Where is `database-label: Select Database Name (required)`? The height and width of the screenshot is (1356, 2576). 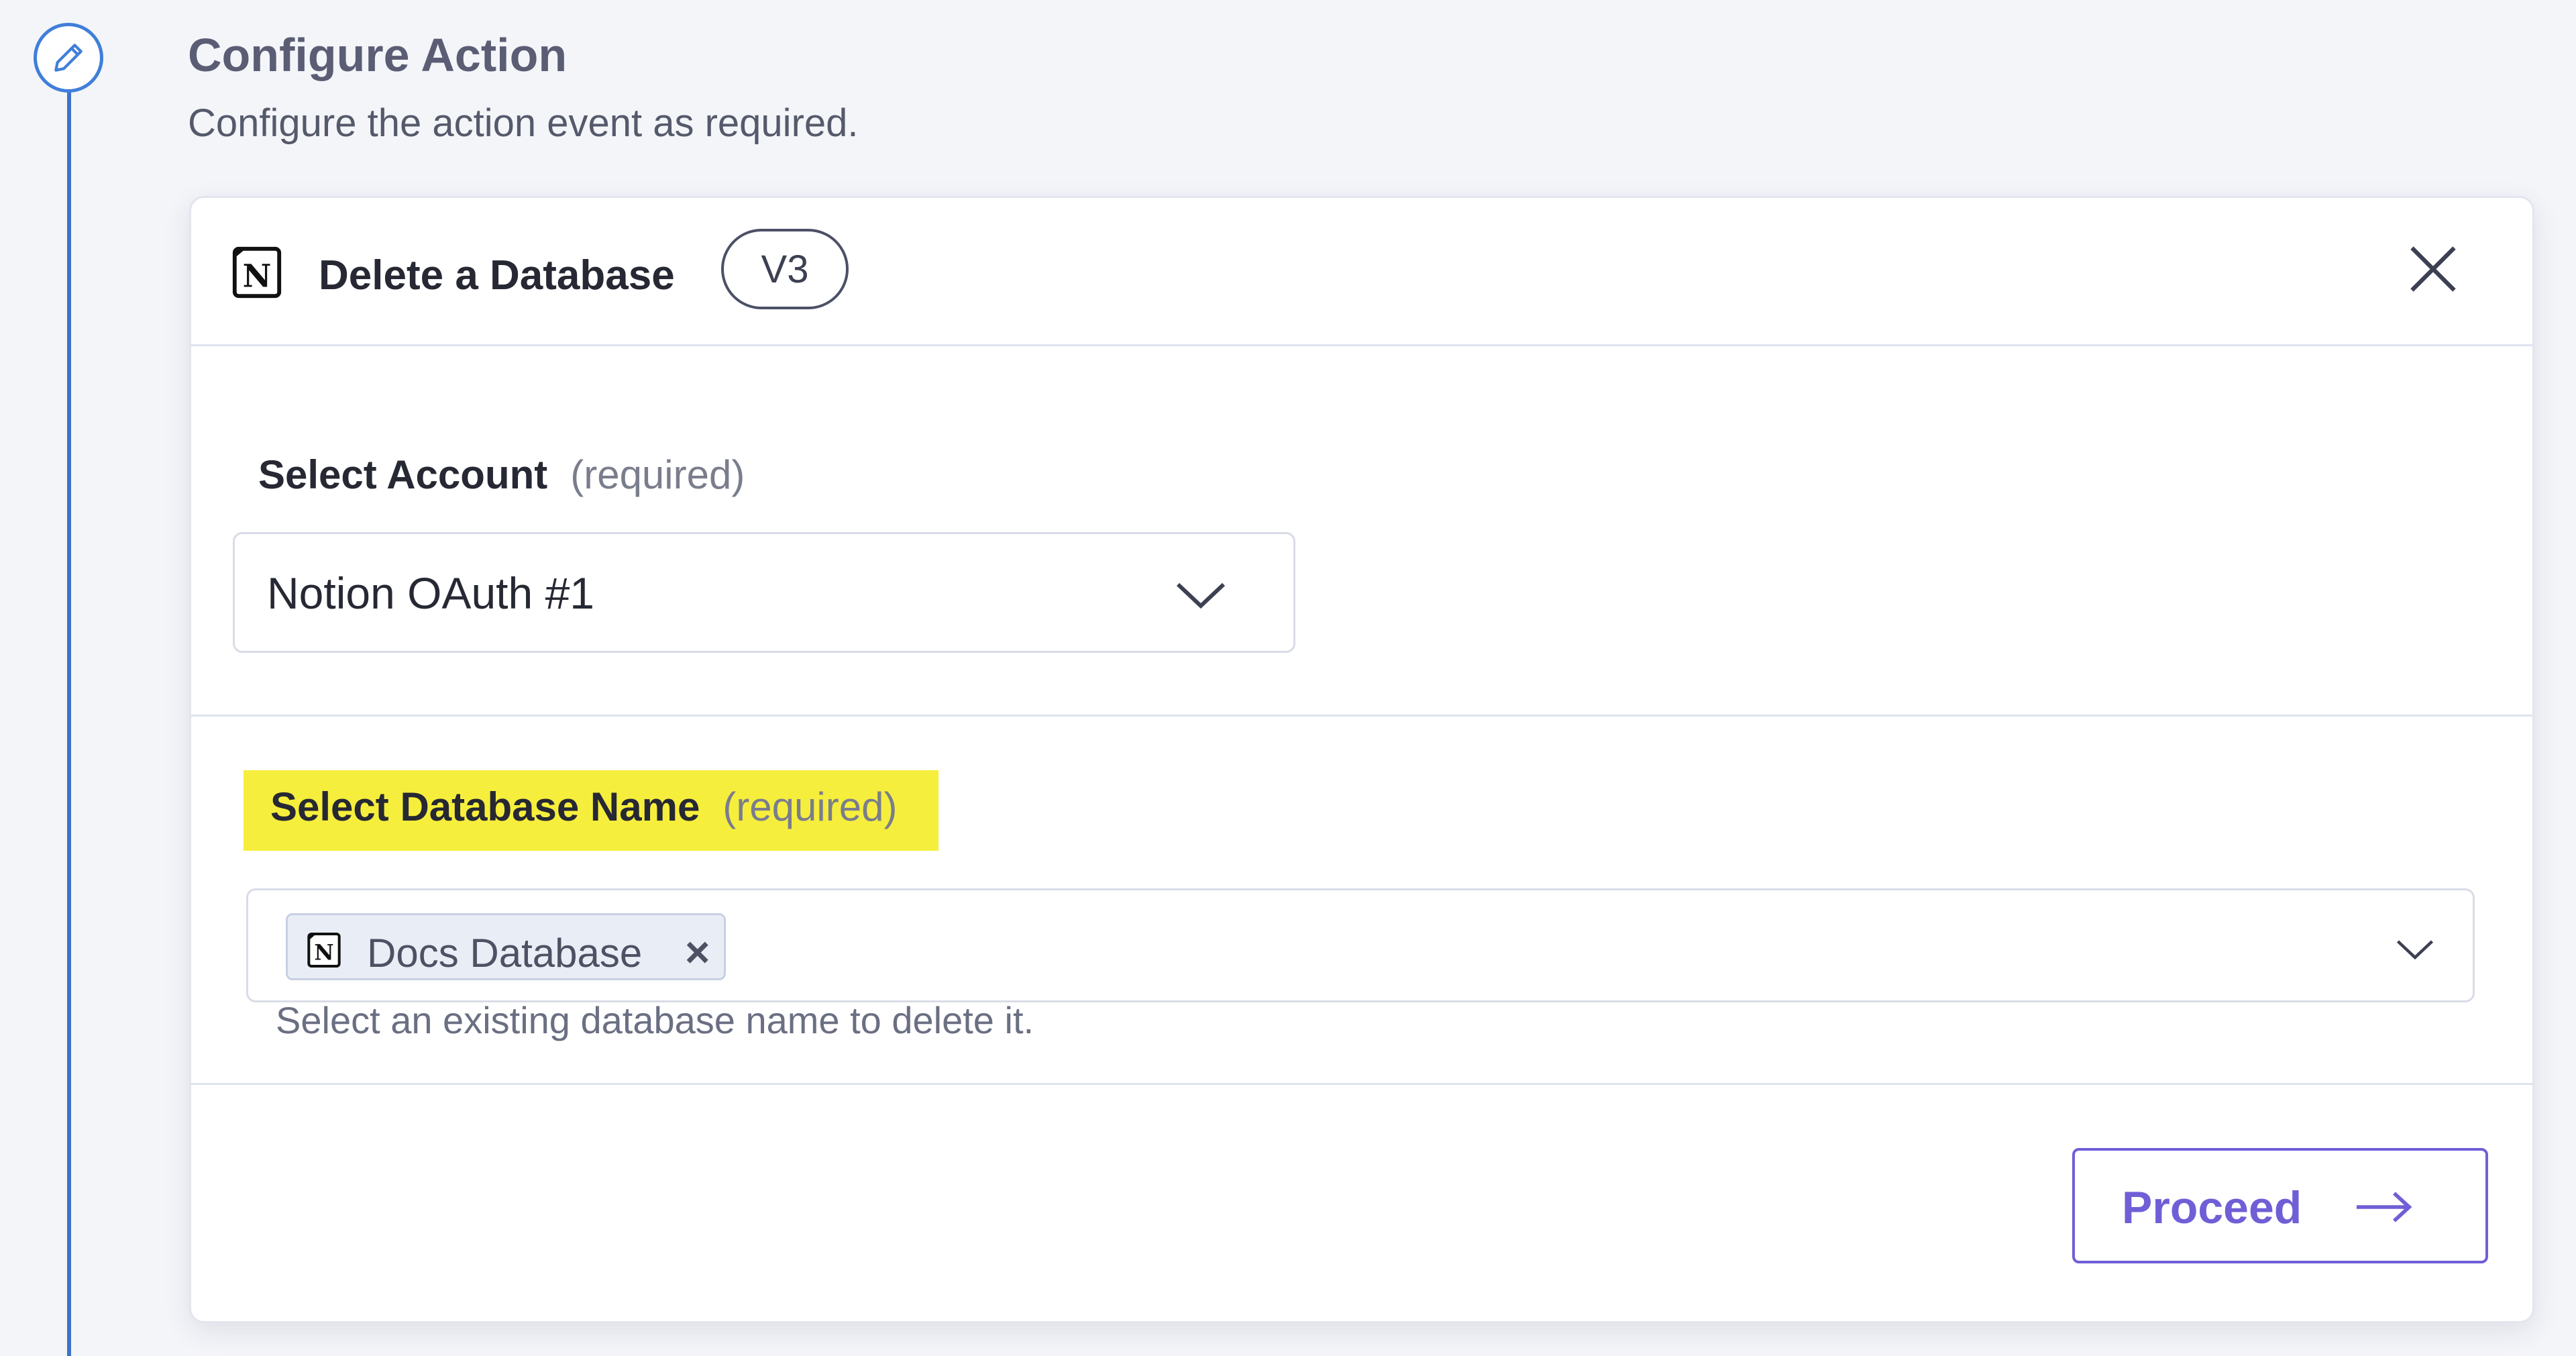
database-label: Select Database Name (required) is located at coordinates (583, 807).